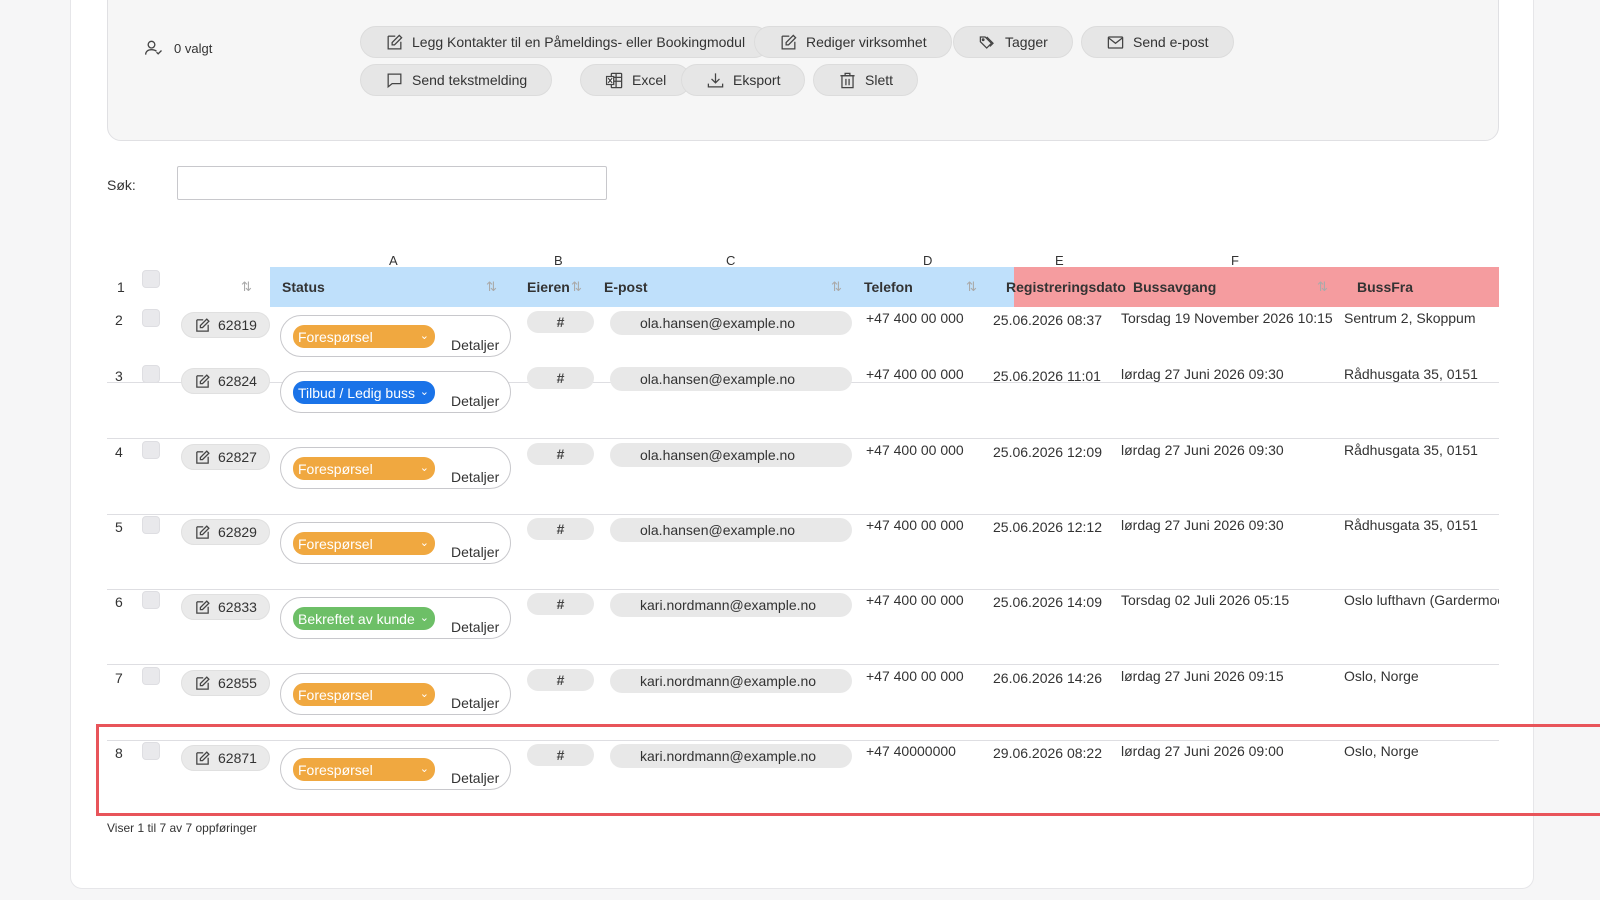  What do you see at coordinates (237, 457) in the screenshot?
I see `record-id: 62827` at bounding box center [237, 457].